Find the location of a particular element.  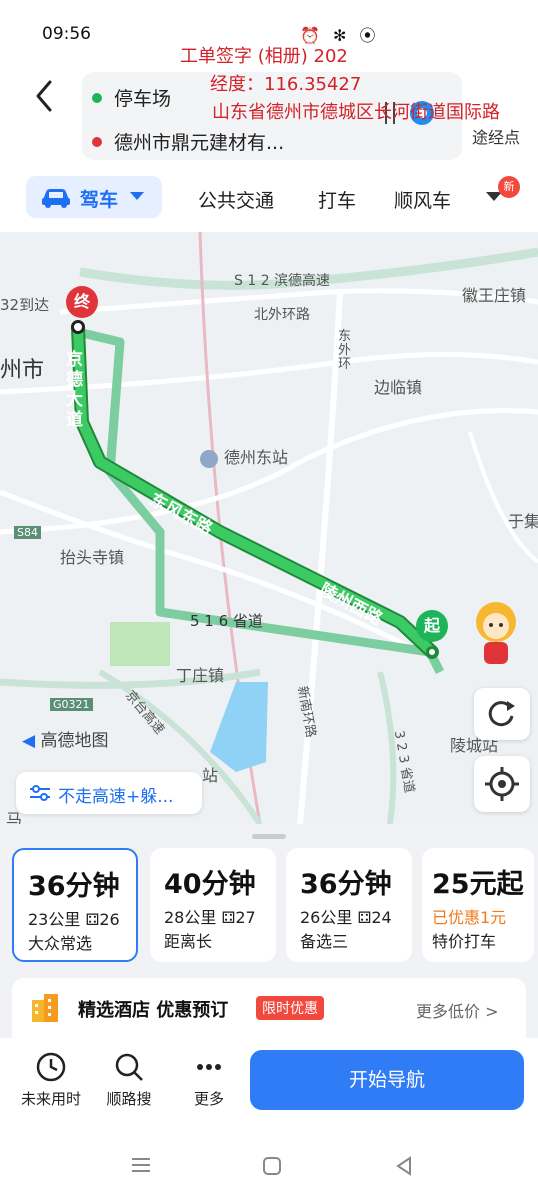

locate-icon is located at coordinates (502, 784).